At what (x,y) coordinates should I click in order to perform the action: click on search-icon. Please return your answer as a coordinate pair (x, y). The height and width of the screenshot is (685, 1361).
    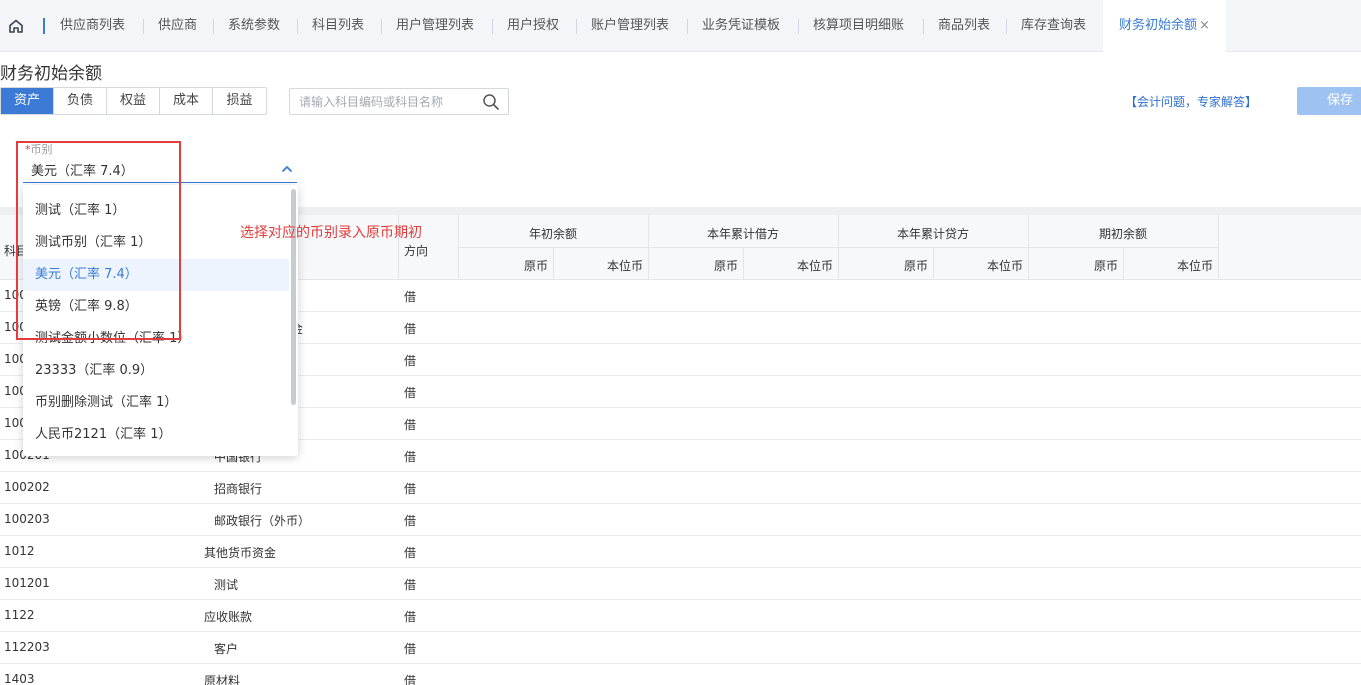
    Looking at the image, I should click on (491, 103).